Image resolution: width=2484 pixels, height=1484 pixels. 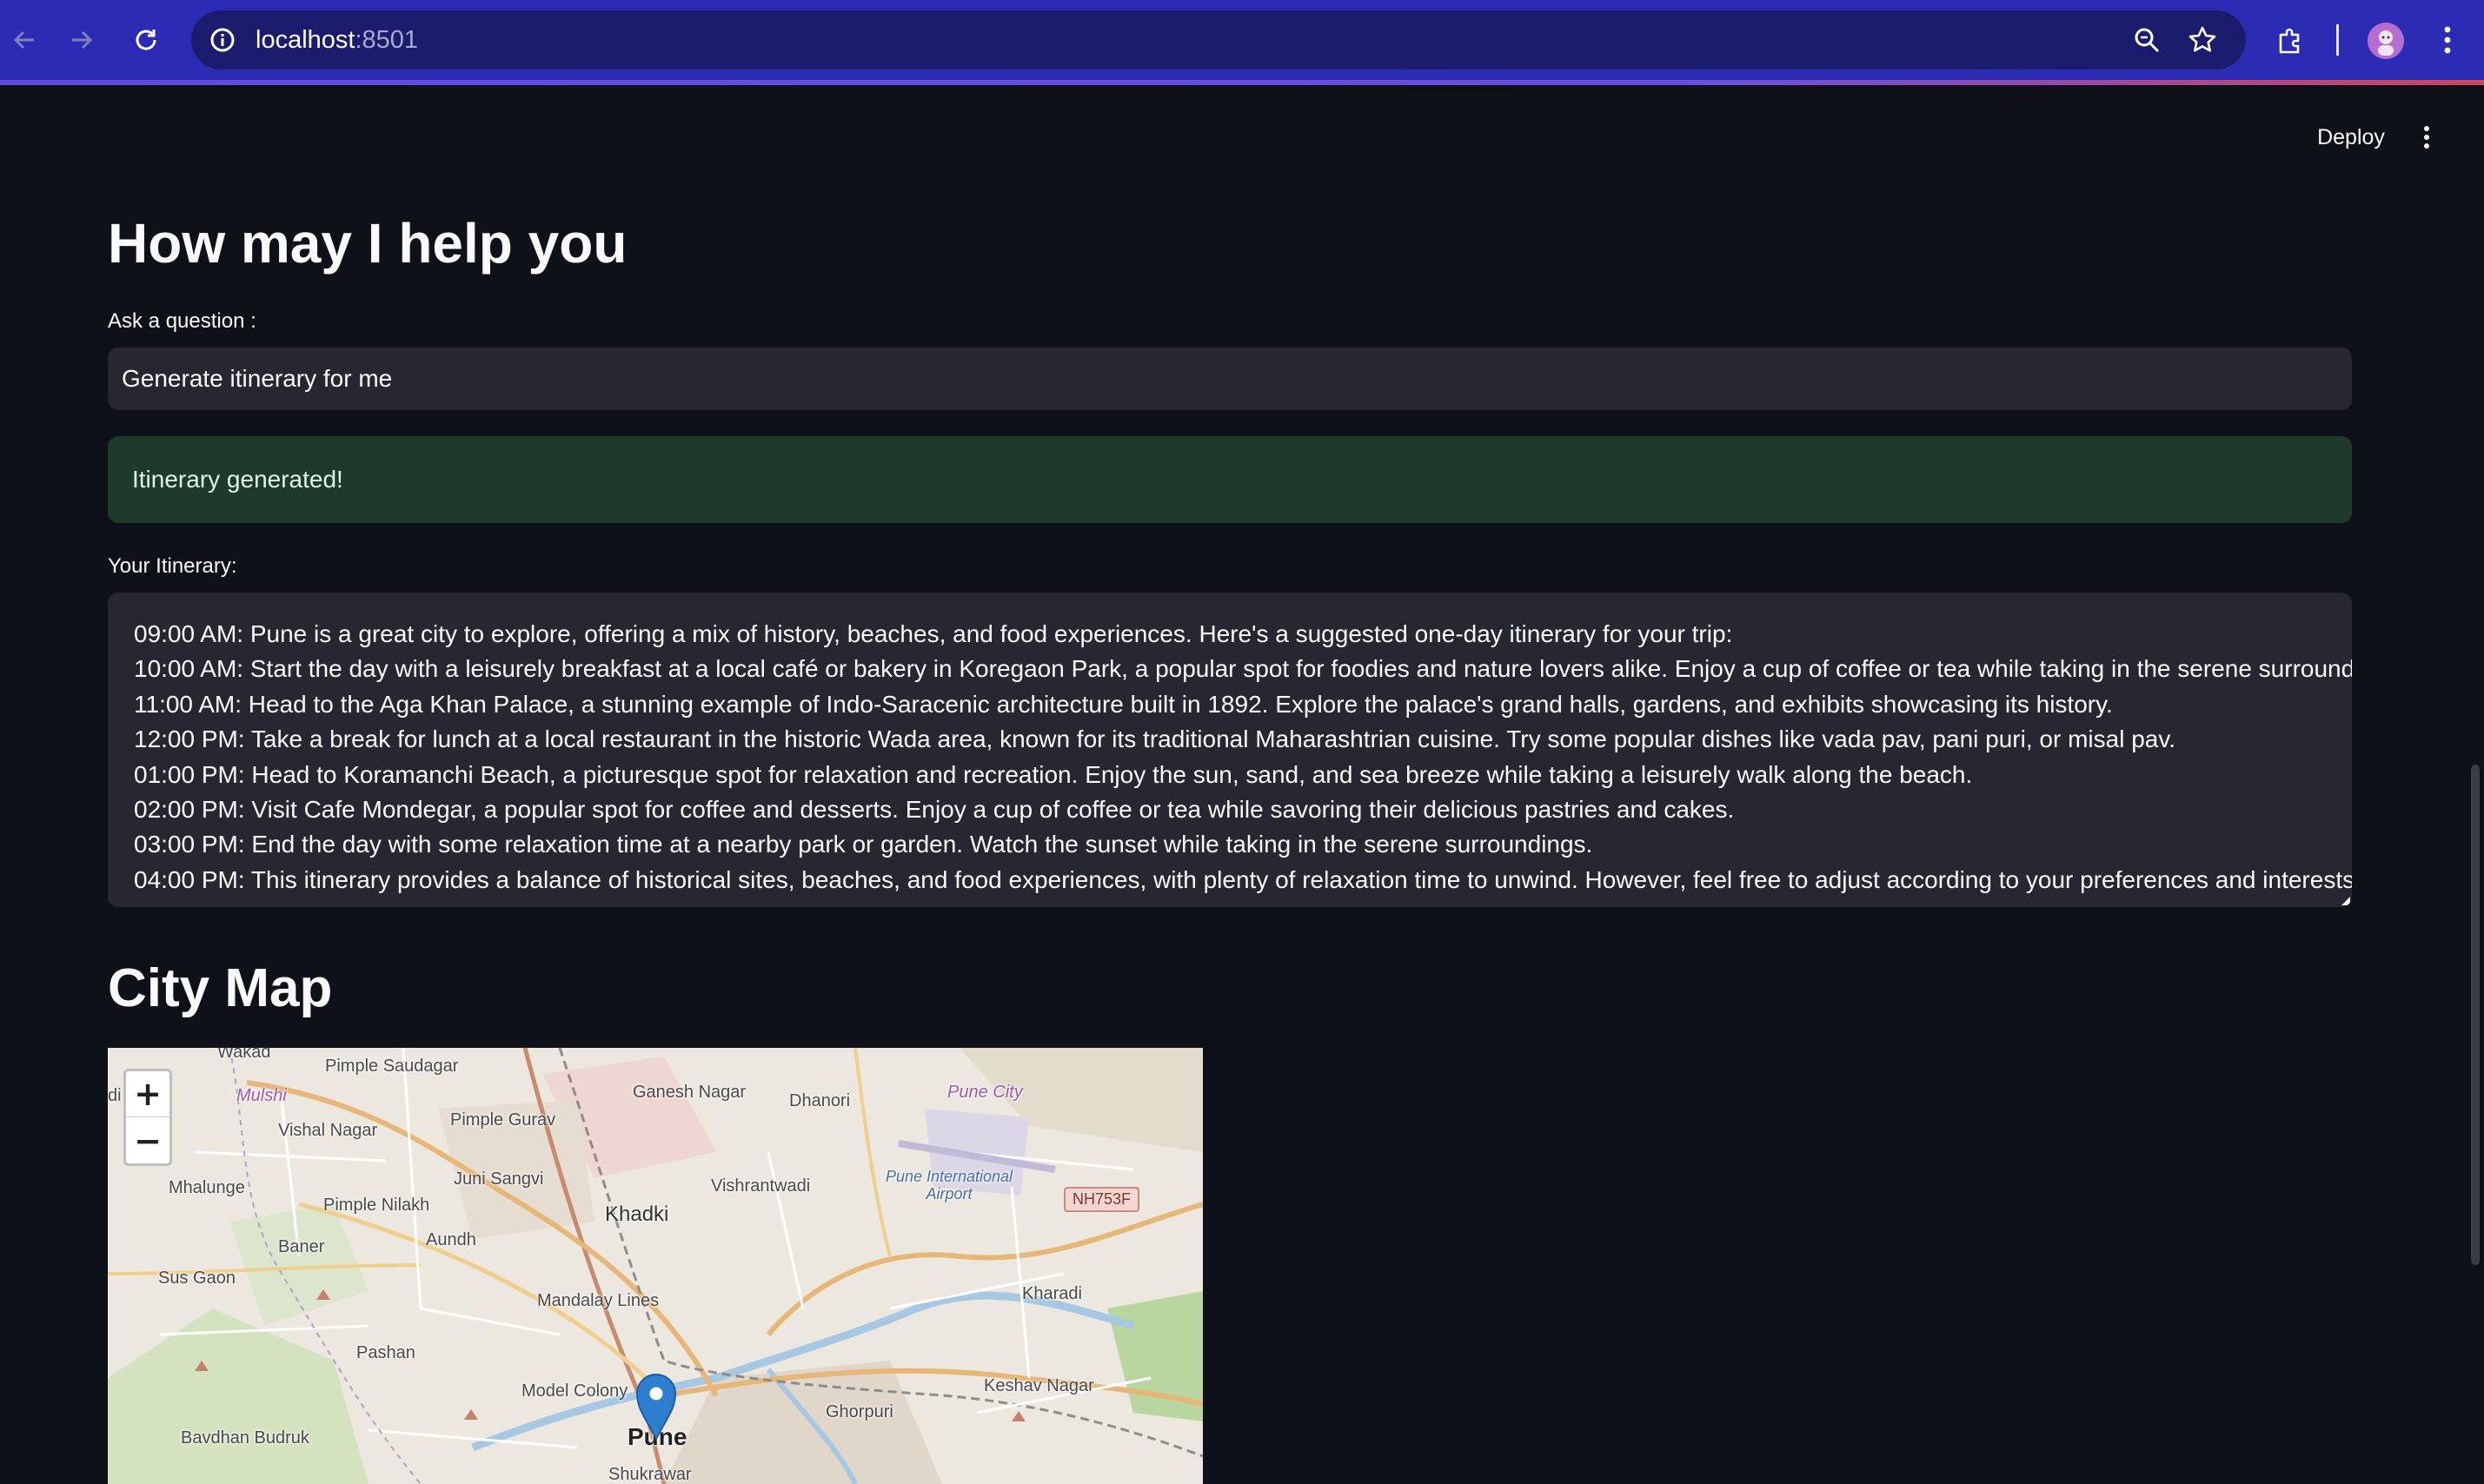 I want to click on map-label: Kharadi, so click(x=1052, y=1293).